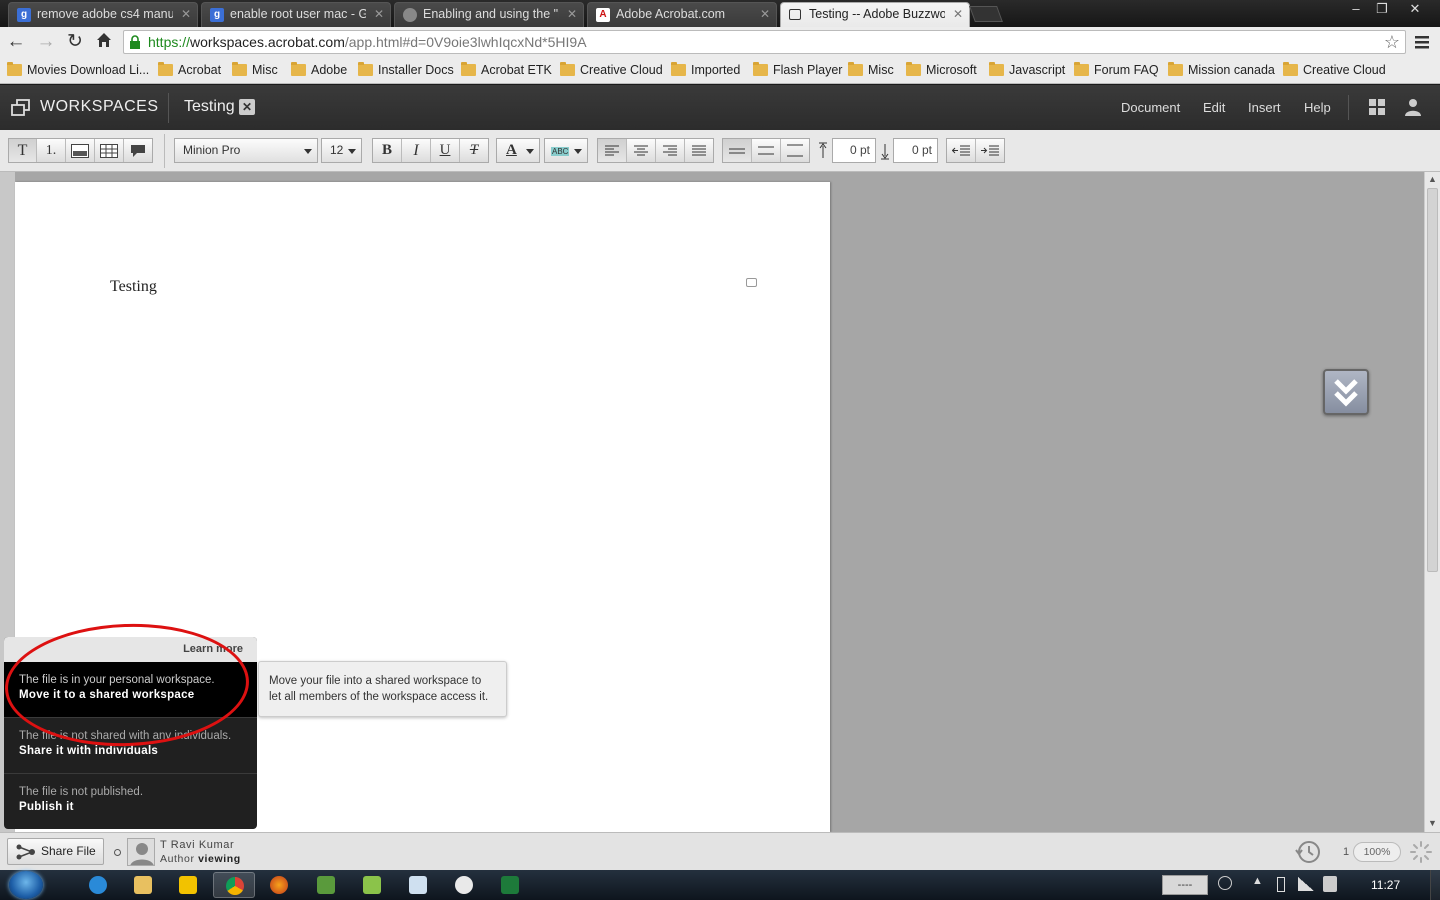  What do you see at coordinates (406, 69) in the screenshot?
I see `bookmark-folder: Installer Docs` at bounding box center [406, 69].